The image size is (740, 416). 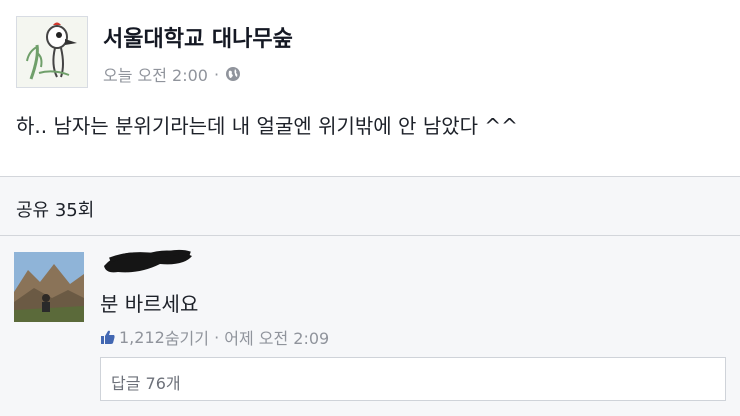 I want to click on hide-link: 숨기기, so click(x=187, y=337).